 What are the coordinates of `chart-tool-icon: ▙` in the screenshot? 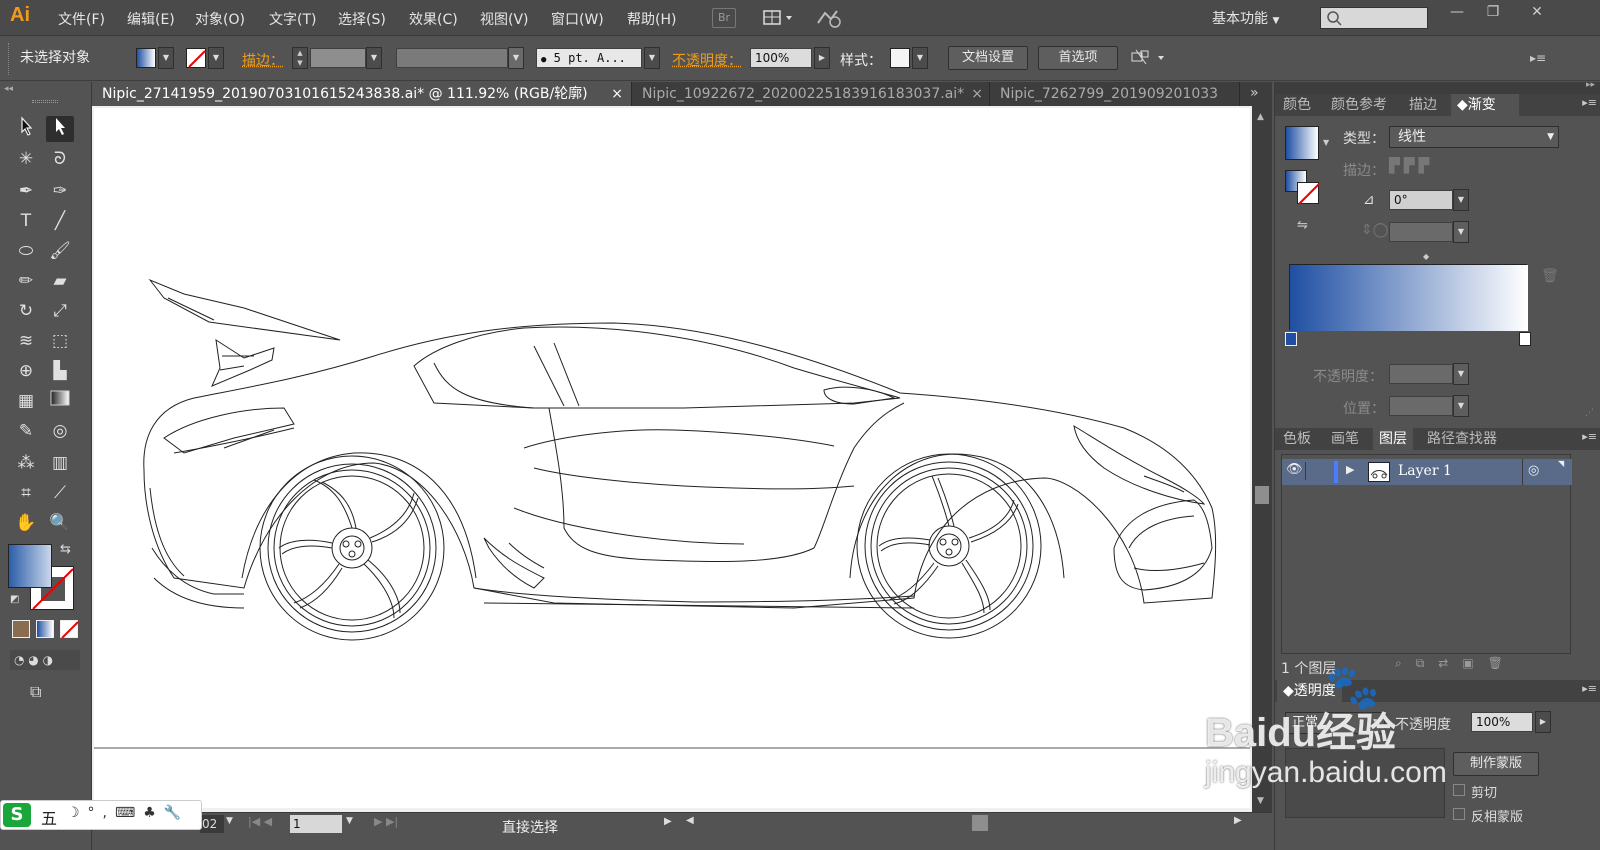 It's located at (60, 371).